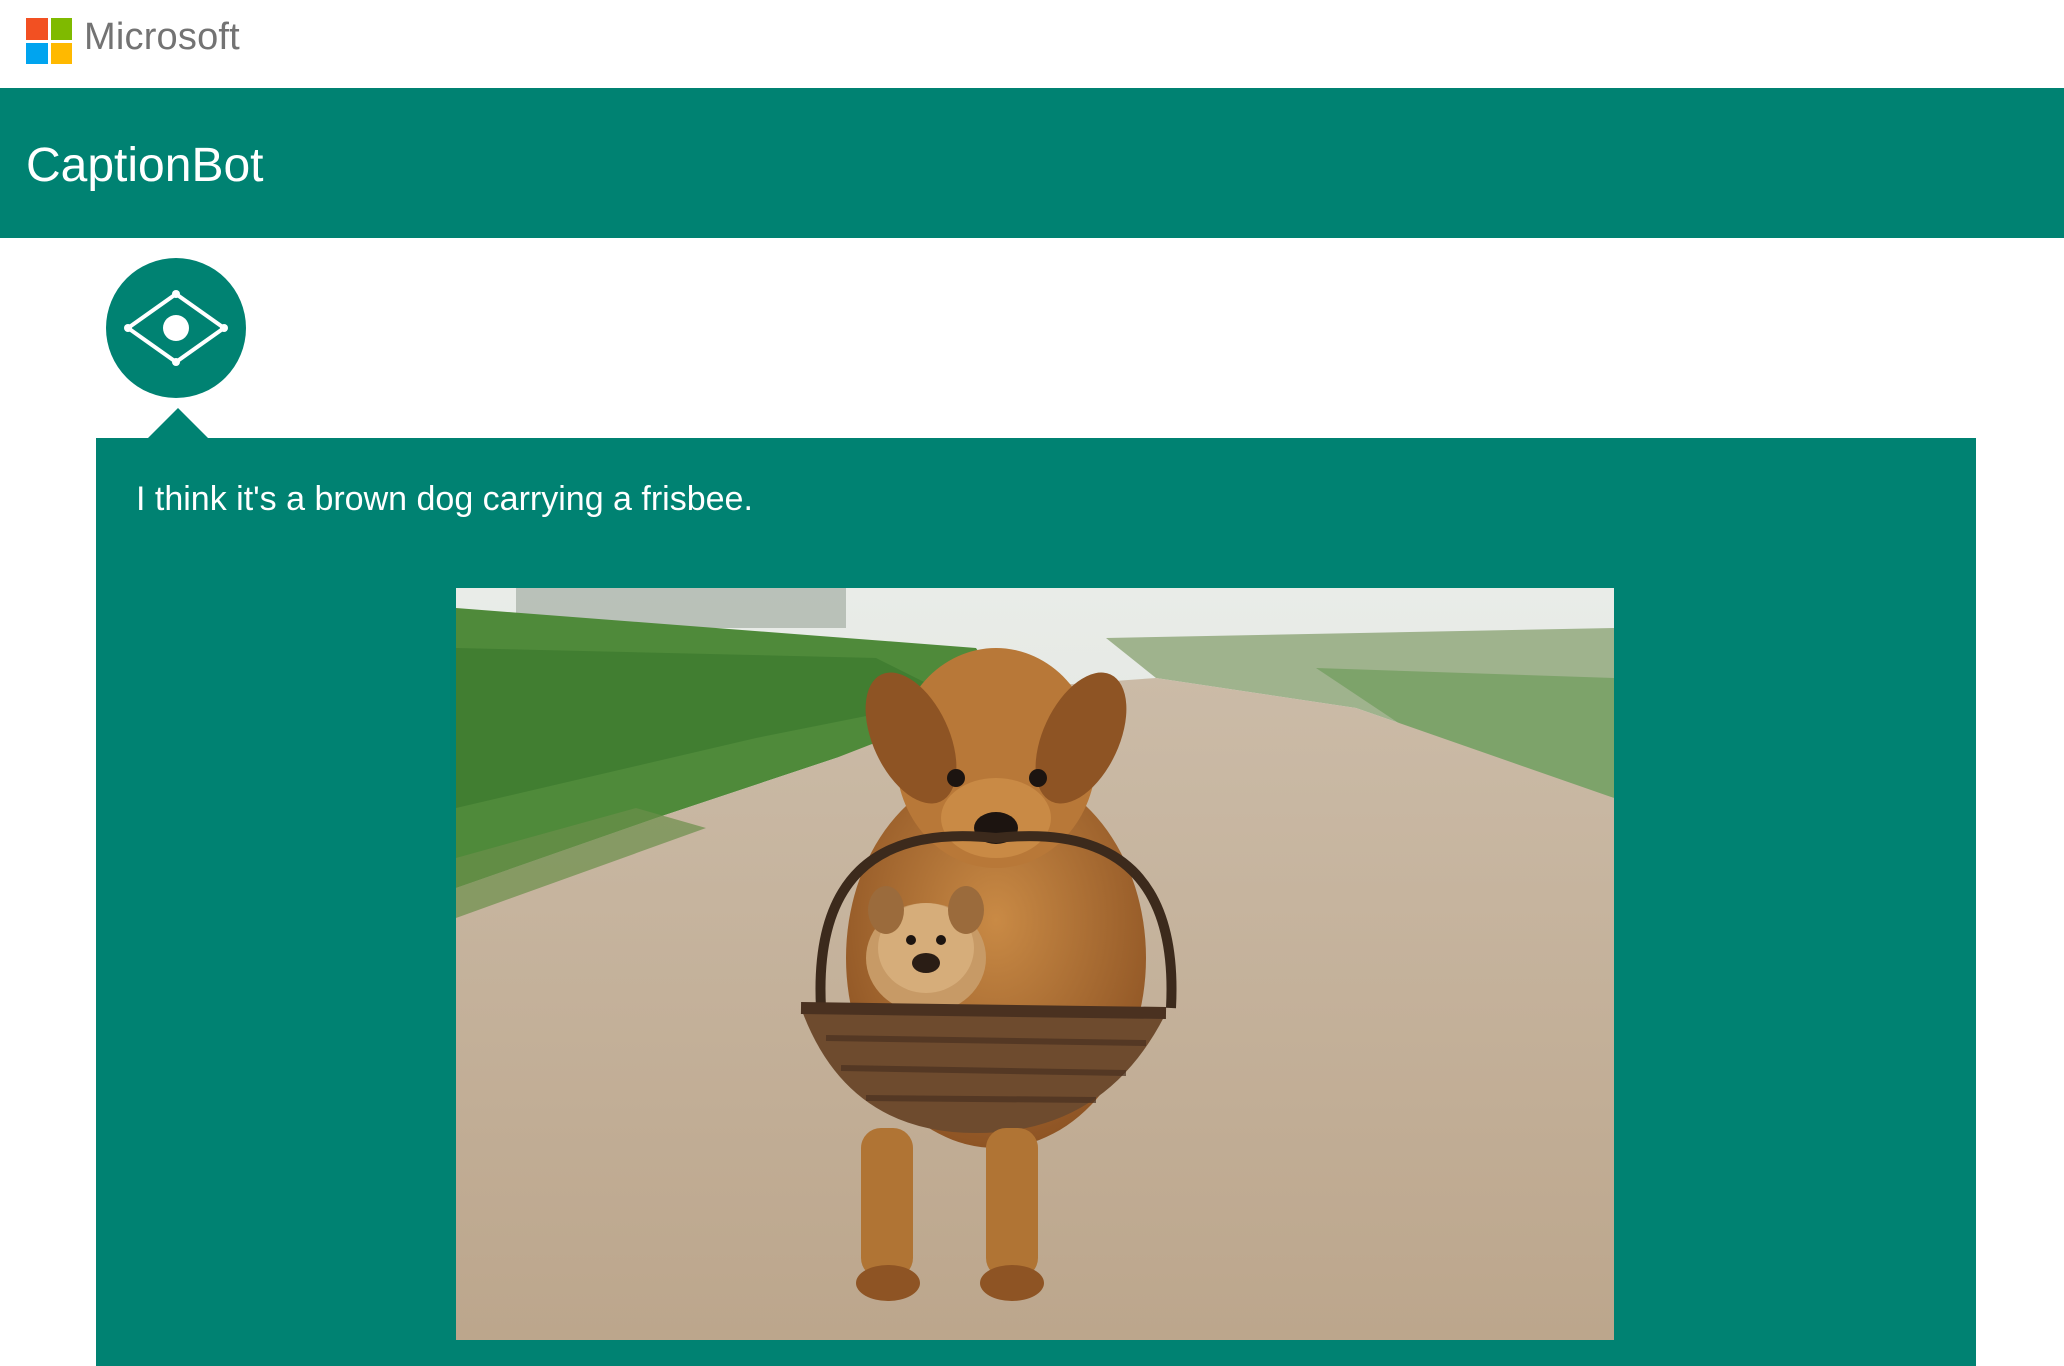 The width and height of the screenshot is (2064, 1366). What do you see at coordinates (37, 53) in the screenshot?
I see `logo-square-blue` at bounding box center [37, 53].